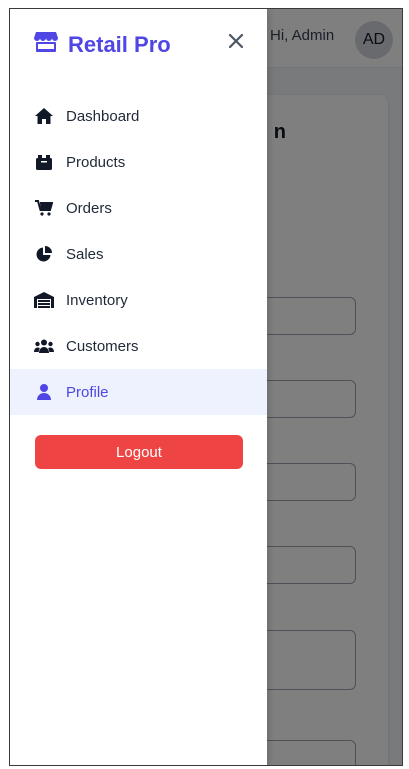  What do you see at coordinates (139, 452) in the screenshot?
I see `logout-button: Logout` at bounding box center [139, 452].